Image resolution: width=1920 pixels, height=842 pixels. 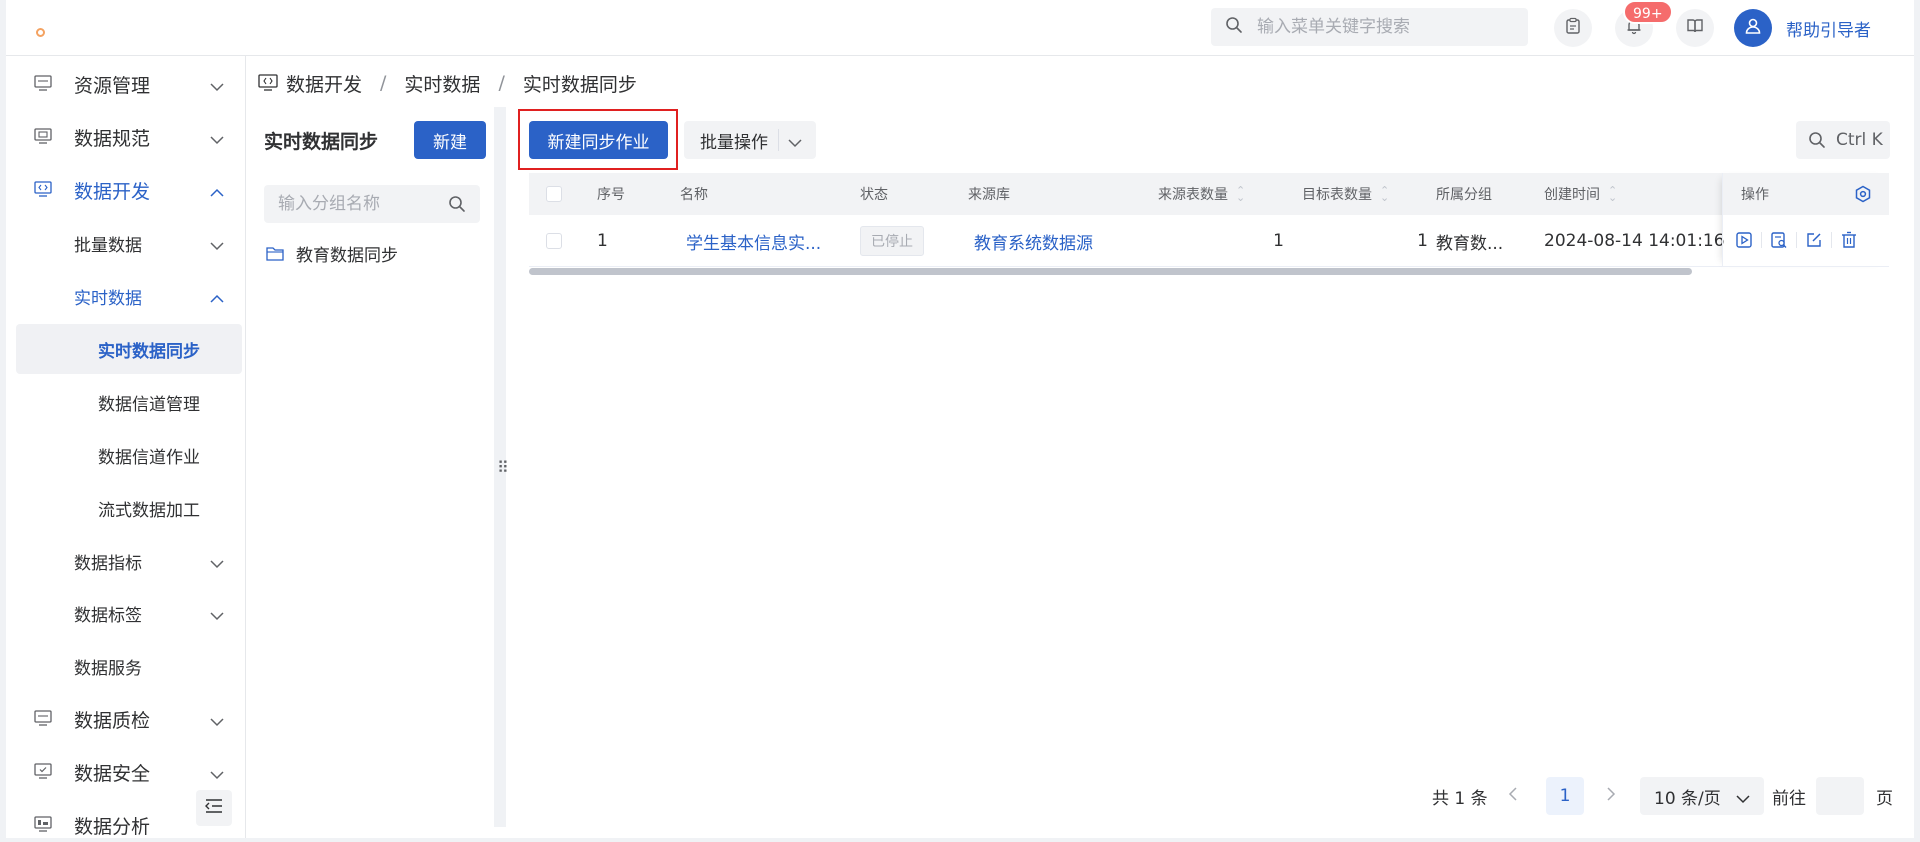 I want to click on prev-page-button, so click(x=1513, y=796).